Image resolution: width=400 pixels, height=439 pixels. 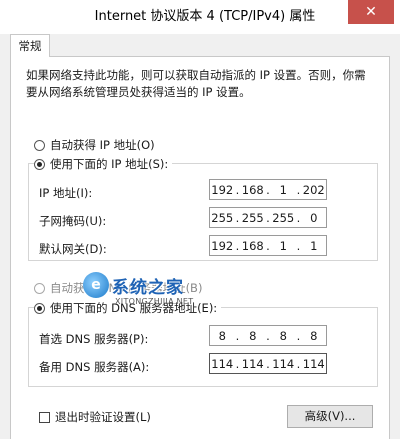 What do you see at coordinates (148, 287) in the screenshot?
I see `watermark-text: 系统之家` at bounding box center [148, 287].